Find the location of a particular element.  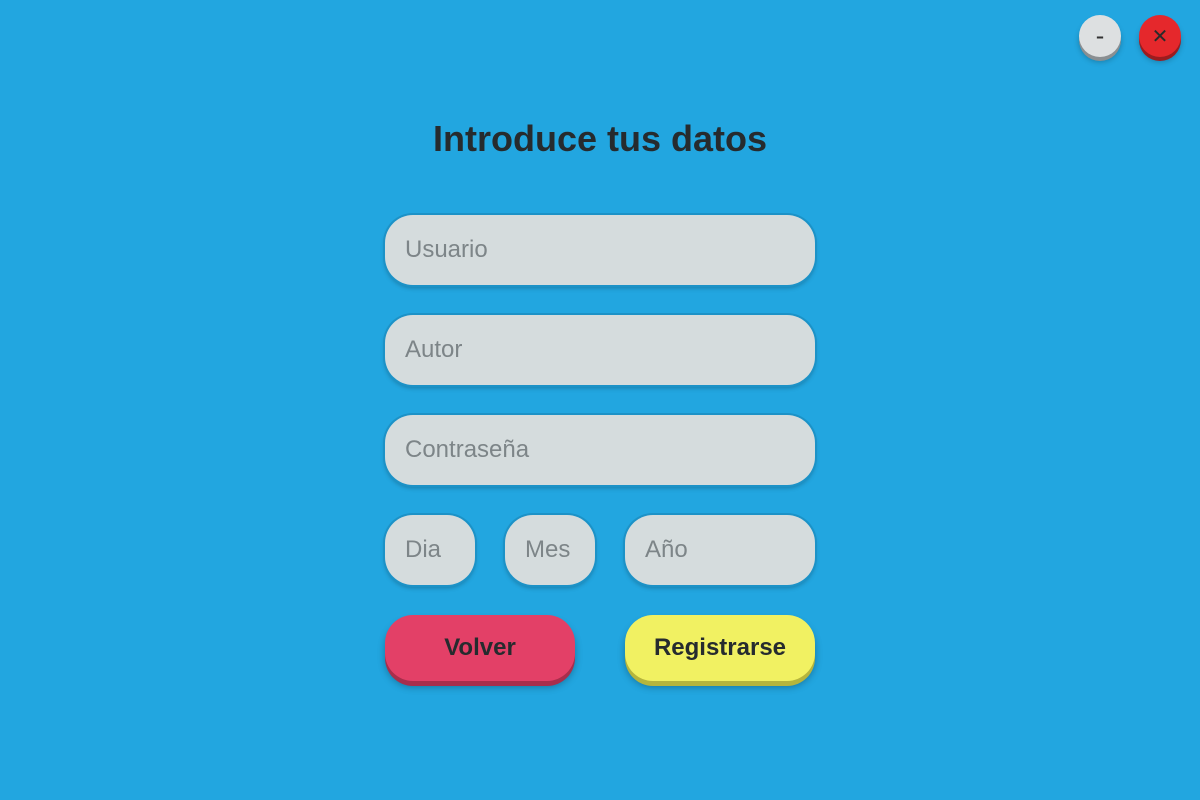

year-field is located at coordinates (720, 550).